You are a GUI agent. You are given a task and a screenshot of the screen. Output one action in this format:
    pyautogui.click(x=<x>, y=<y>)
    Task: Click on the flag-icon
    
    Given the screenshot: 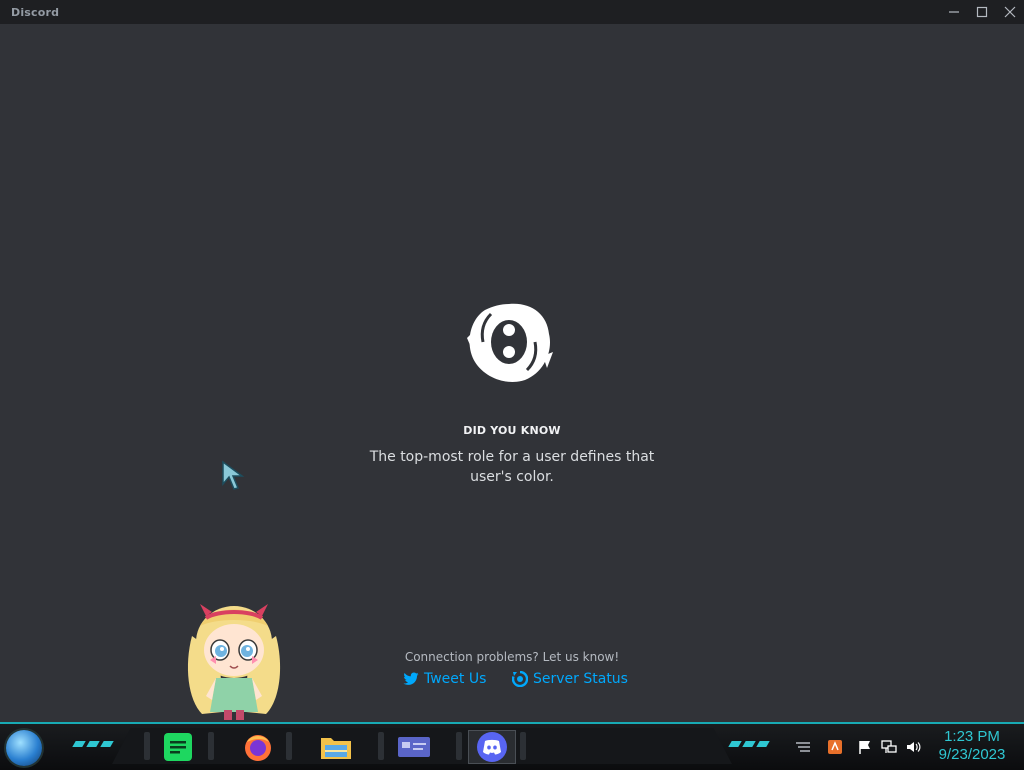 What is the action you would take?
    pyautogui.click(x=864, y=747)
    